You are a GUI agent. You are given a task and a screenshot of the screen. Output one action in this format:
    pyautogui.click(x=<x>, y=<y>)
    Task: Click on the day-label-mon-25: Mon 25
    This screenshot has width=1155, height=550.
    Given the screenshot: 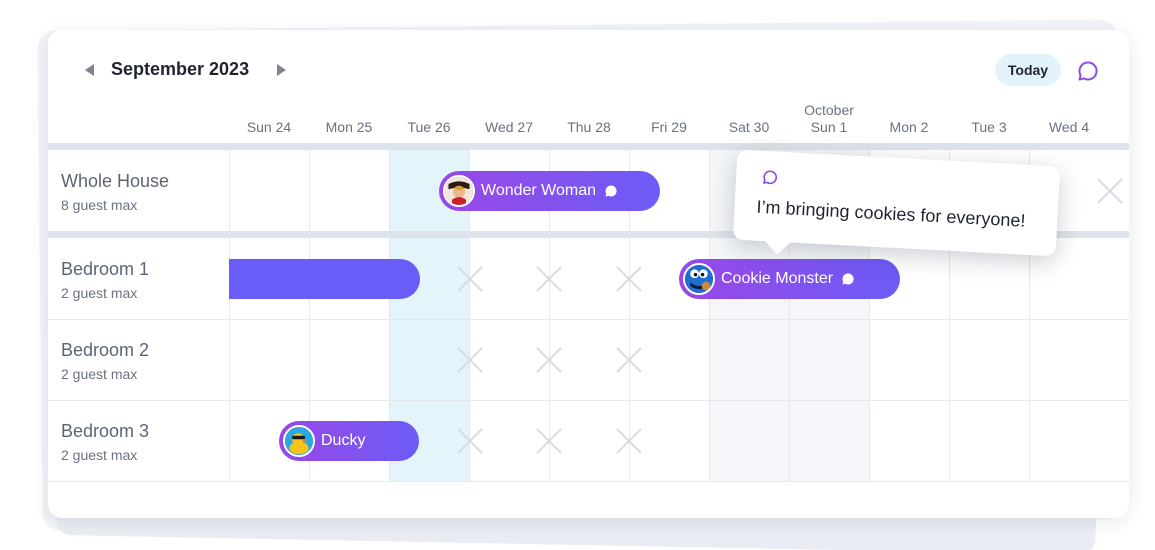 What is the action you would take?
    pyautogui.click(x=349, y=127)
    